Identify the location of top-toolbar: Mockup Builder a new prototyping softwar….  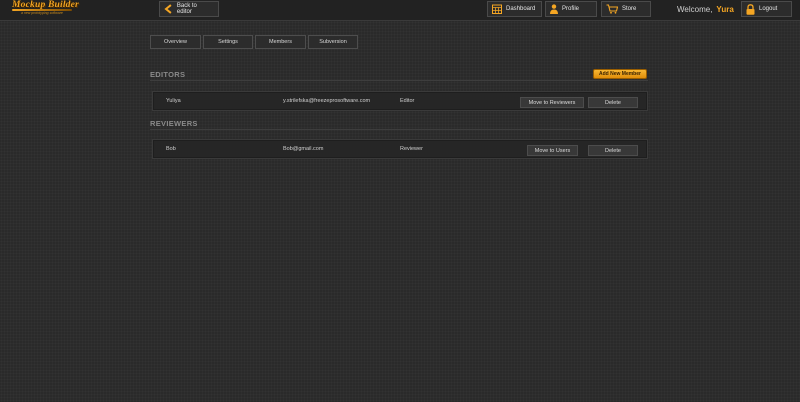
(400, 10).